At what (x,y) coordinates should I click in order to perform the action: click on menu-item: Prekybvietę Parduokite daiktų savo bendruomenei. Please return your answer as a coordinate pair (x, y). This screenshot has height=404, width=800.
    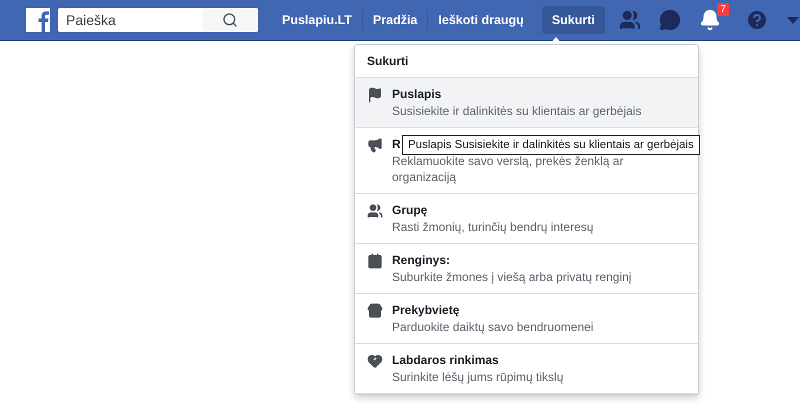
    Looking at the image, I should click on (526, 319).